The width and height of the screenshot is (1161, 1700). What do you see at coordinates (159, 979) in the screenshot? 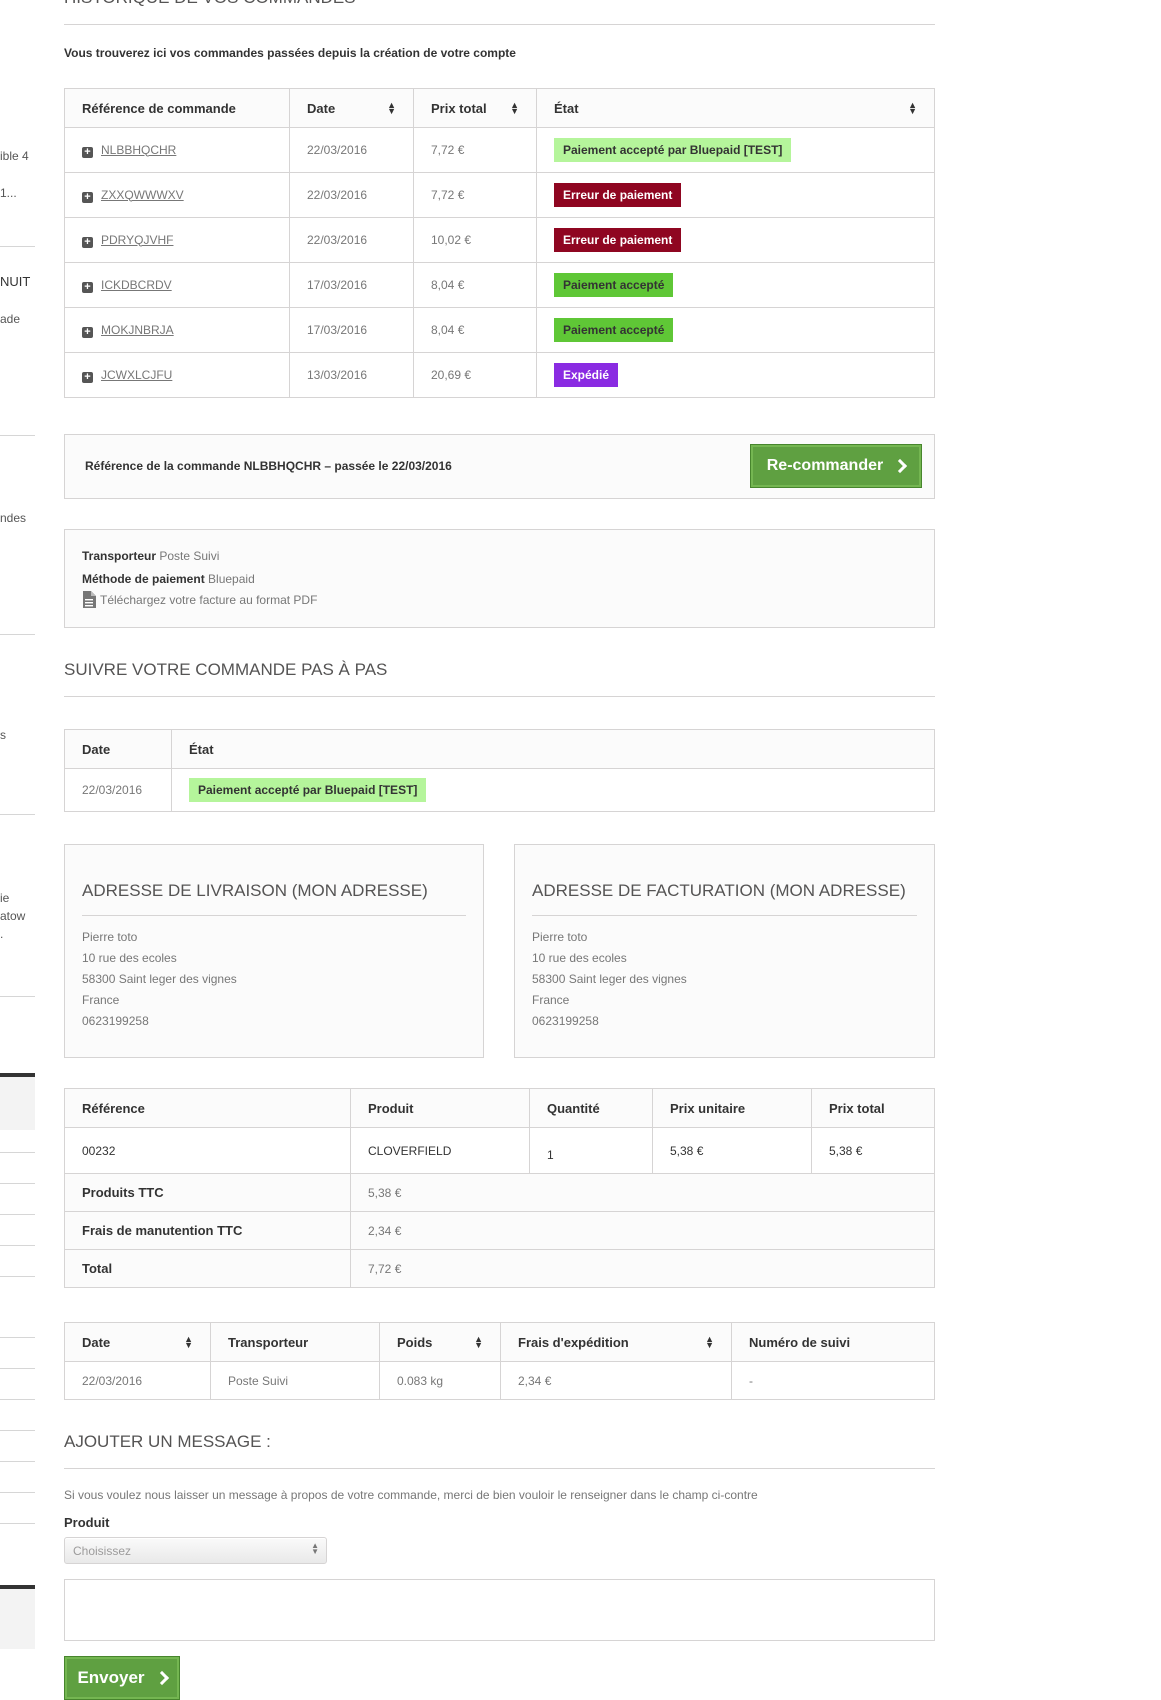
I see `address-line: 58300 Saint leger des vignes` at bounding box center [159, 979].